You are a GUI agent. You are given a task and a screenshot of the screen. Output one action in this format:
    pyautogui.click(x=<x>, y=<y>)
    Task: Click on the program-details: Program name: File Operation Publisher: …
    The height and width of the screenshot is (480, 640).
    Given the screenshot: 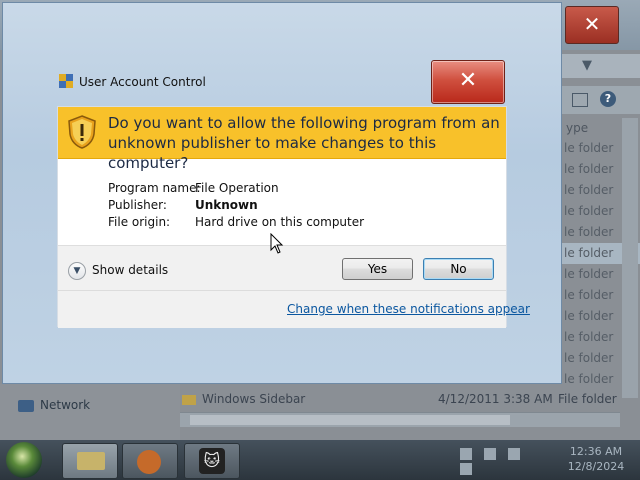 What is the action you would take?
    pyautogui.click(x=258, y=205)
    